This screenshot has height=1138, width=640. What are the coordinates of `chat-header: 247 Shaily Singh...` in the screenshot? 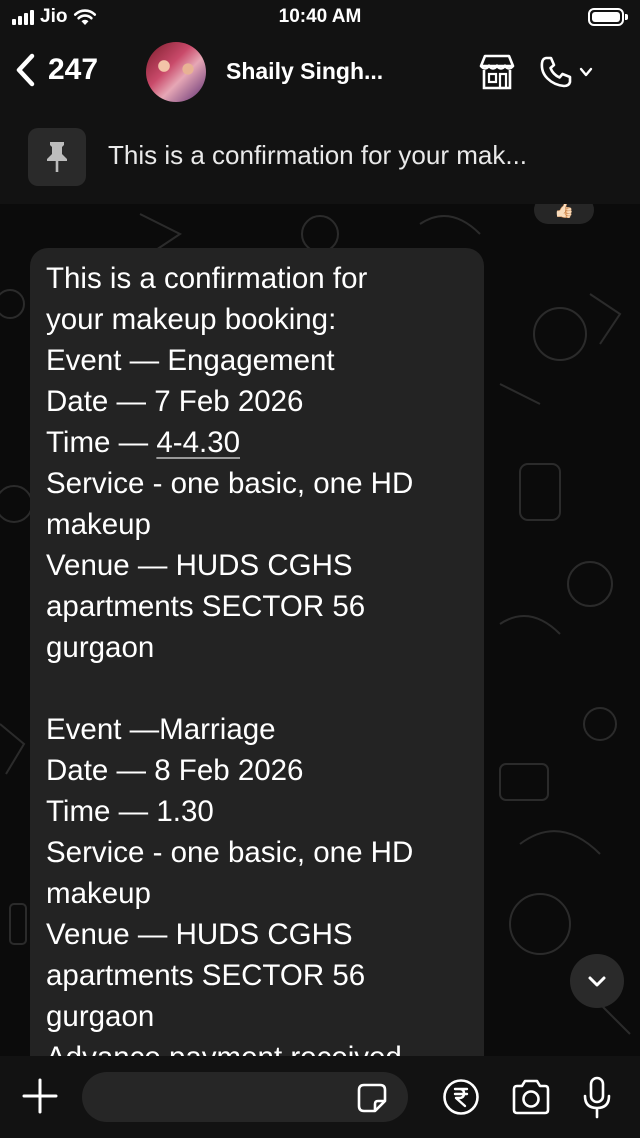 It's located at (320, 78).